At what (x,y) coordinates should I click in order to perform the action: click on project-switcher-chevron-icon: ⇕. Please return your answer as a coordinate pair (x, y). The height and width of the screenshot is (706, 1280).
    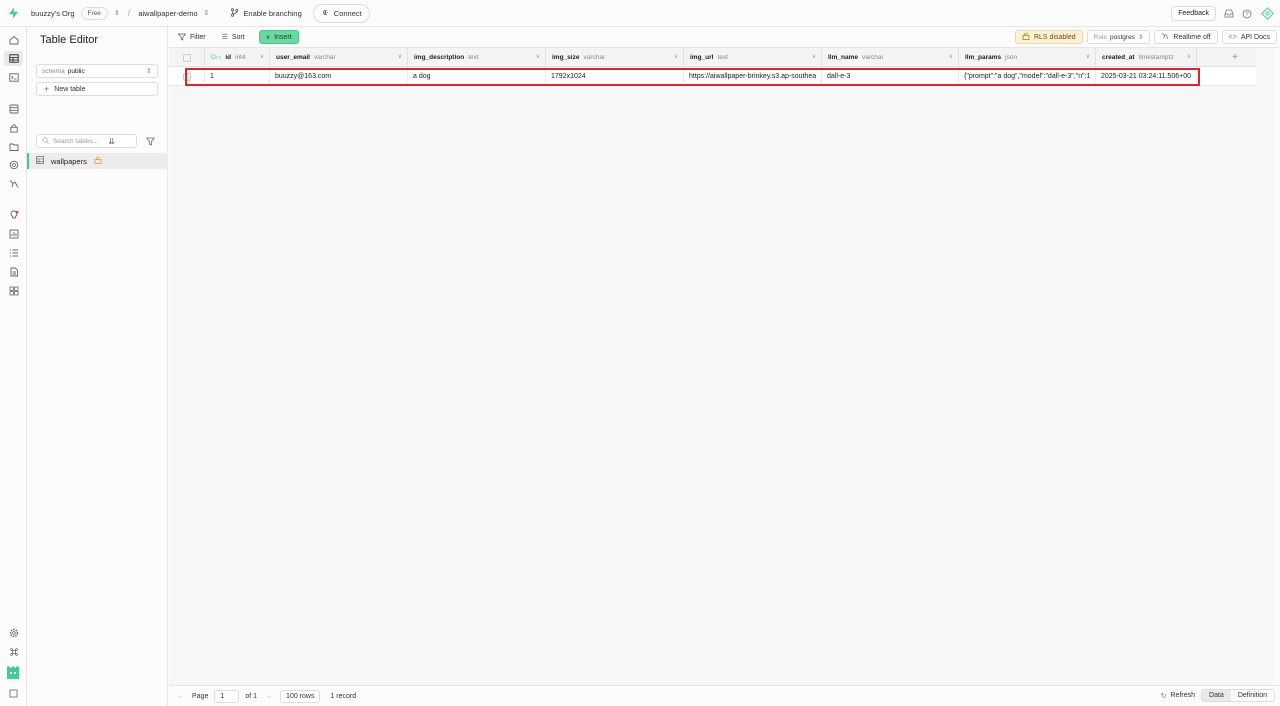
    Looking at the image, I should click on (207, 13).